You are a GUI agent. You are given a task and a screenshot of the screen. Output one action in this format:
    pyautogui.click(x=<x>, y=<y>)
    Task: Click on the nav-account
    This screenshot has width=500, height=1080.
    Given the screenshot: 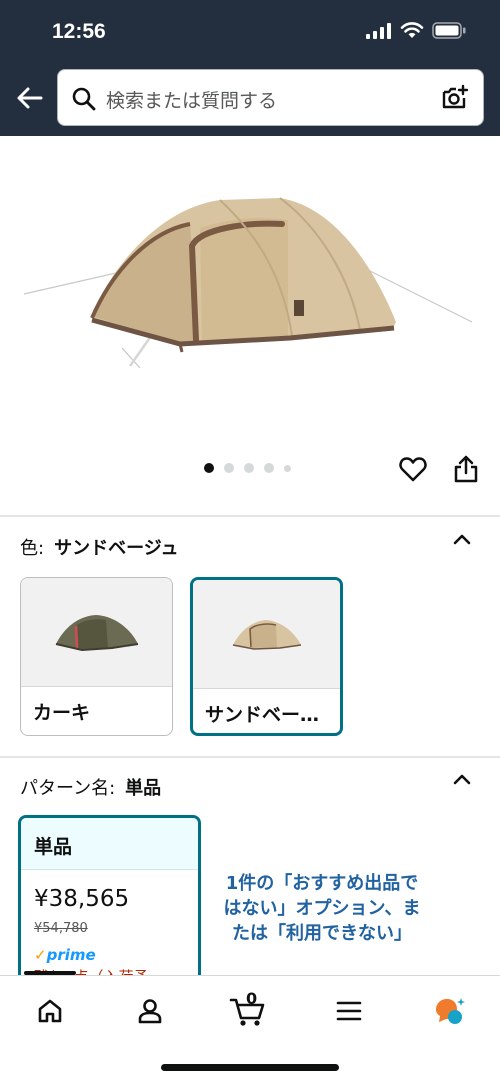 What is the action you would take?
    pyautogui.click(x=150, y=1011)
    